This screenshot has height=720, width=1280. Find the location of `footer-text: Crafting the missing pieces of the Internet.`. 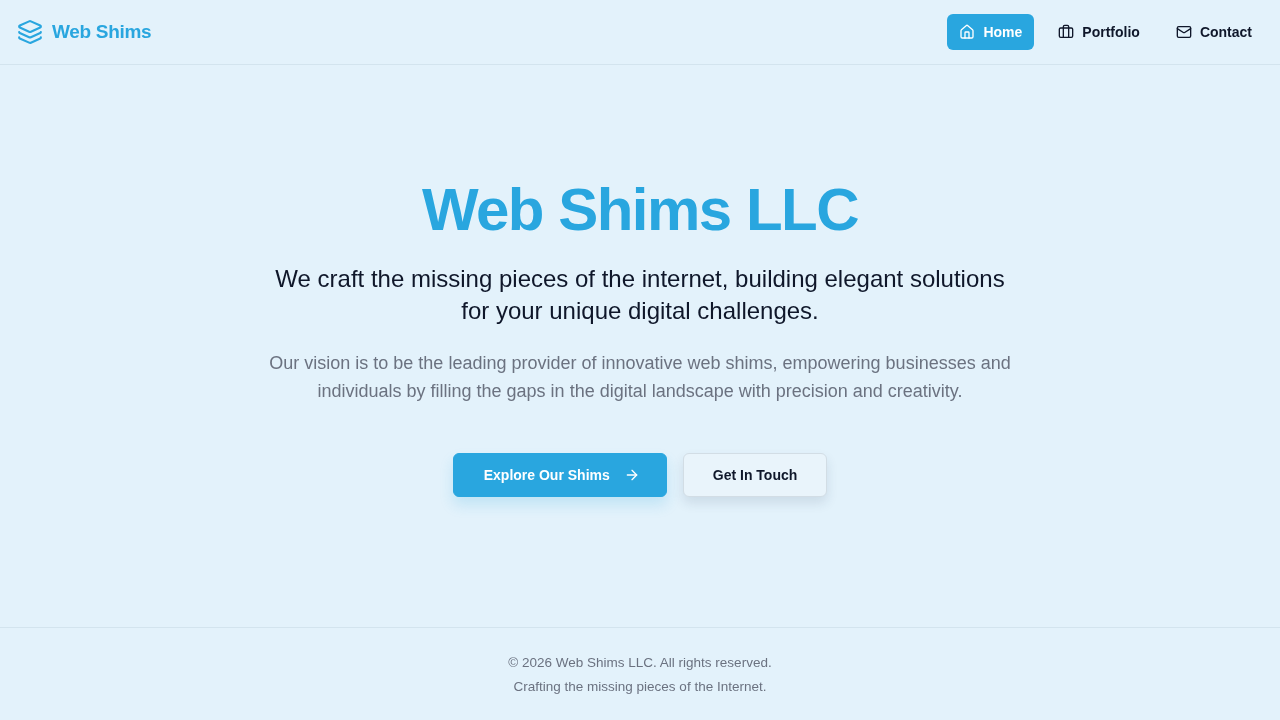

footer-text: Crafting the missing pieces of the Internet. is located at coordinates (640, 687).